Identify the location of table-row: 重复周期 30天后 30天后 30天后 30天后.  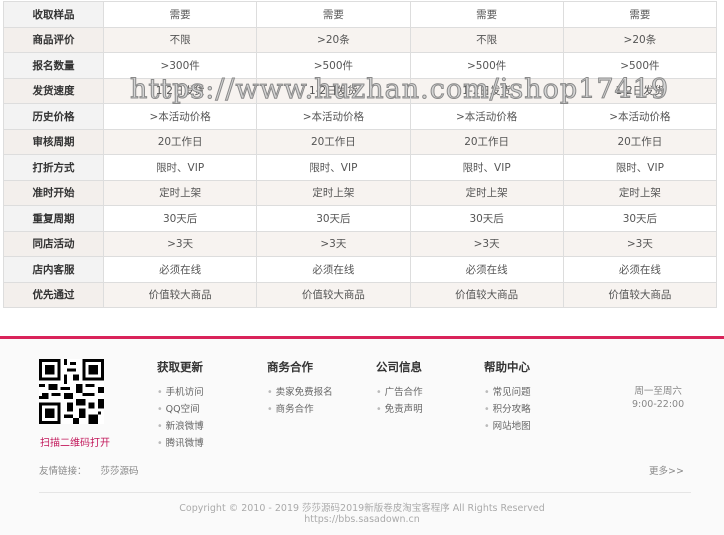
(360, 218).